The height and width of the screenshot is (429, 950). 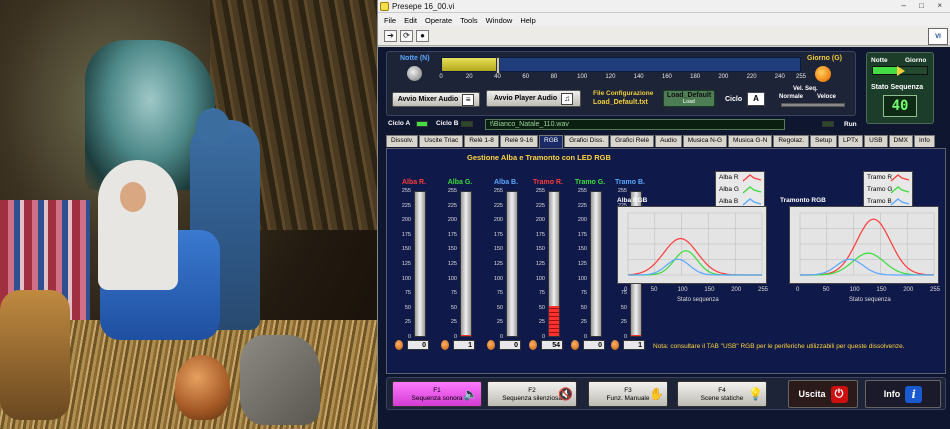 I want to click on day-night-slider, so click(x=621, y=65).